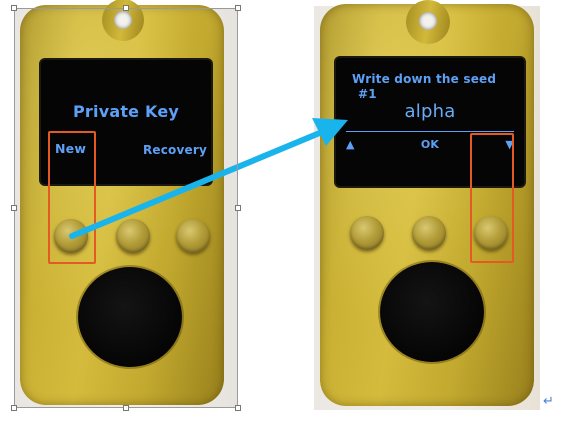 The width and height of the screenshot is (575, 422). I want to click on resize-handle-top-center, so click(126, 8).